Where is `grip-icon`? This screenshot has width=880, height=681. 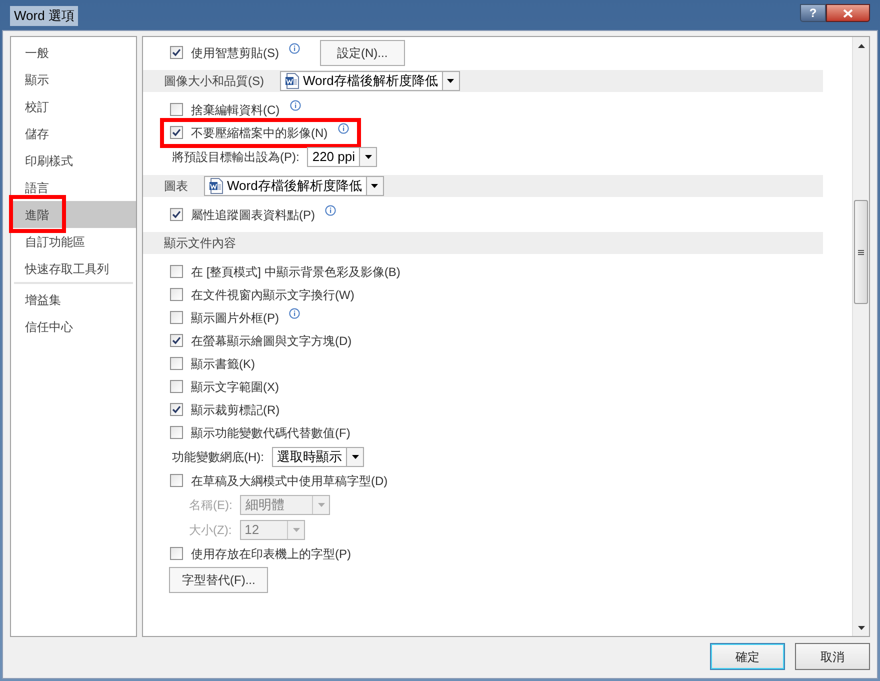 grip-icon is located at coordinates (861, 252).